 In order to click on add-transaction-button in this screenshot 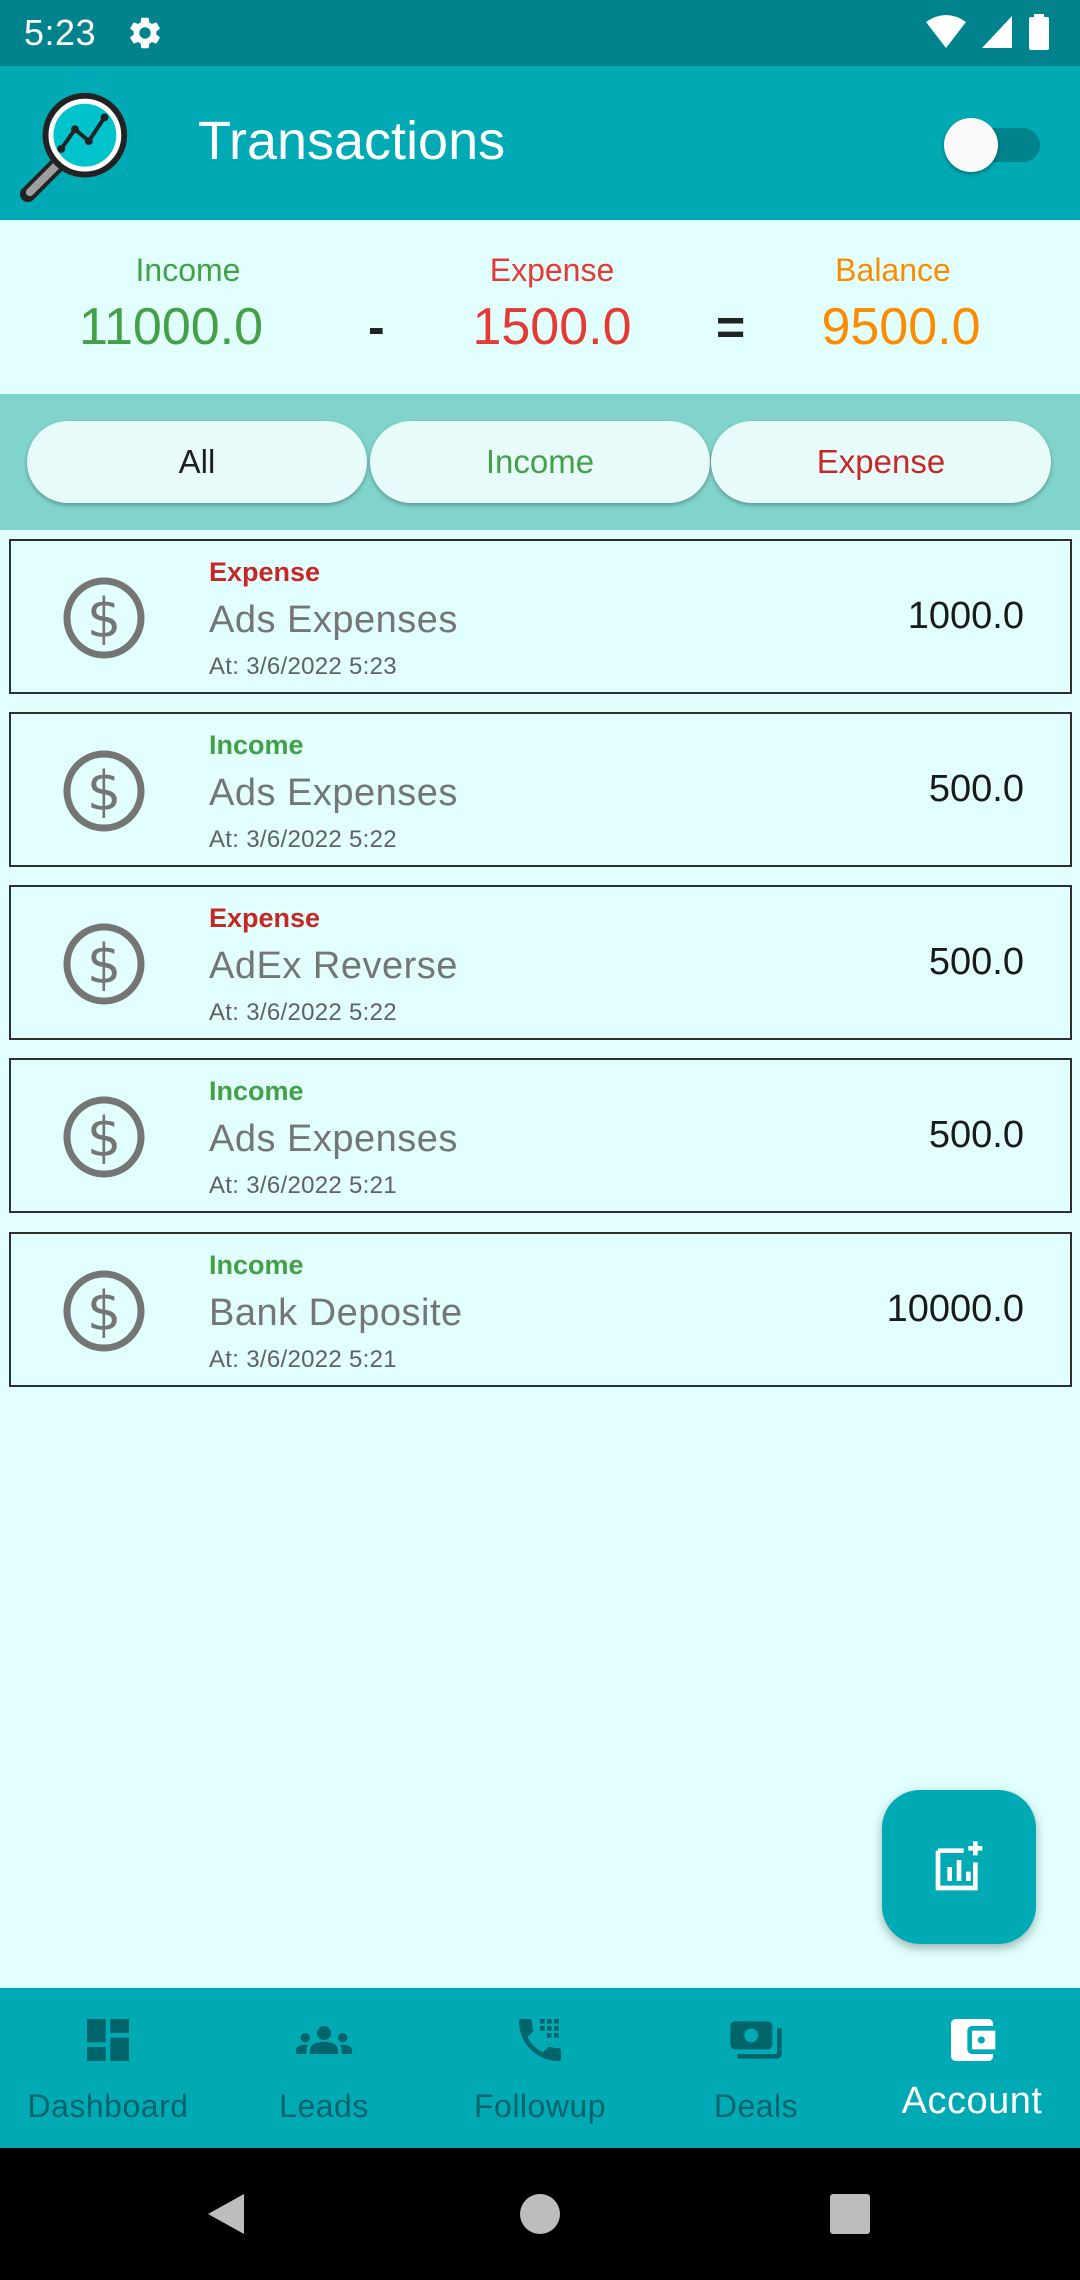, I will do `click(959, 1867)`.